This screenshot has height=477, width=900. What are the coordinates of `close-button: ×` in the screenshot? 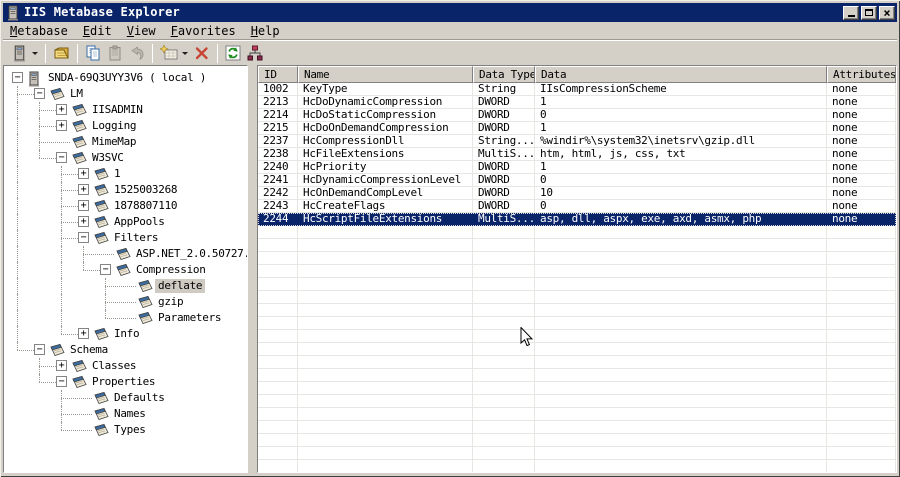 It's located at (887, 12).